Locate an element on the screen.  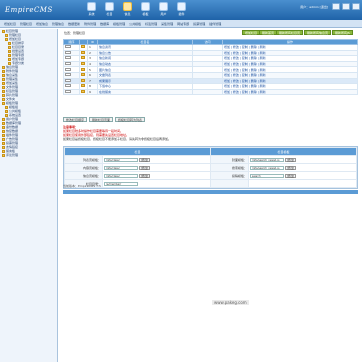
column-link: 信息新闻 is located at coordinates (105, 59).